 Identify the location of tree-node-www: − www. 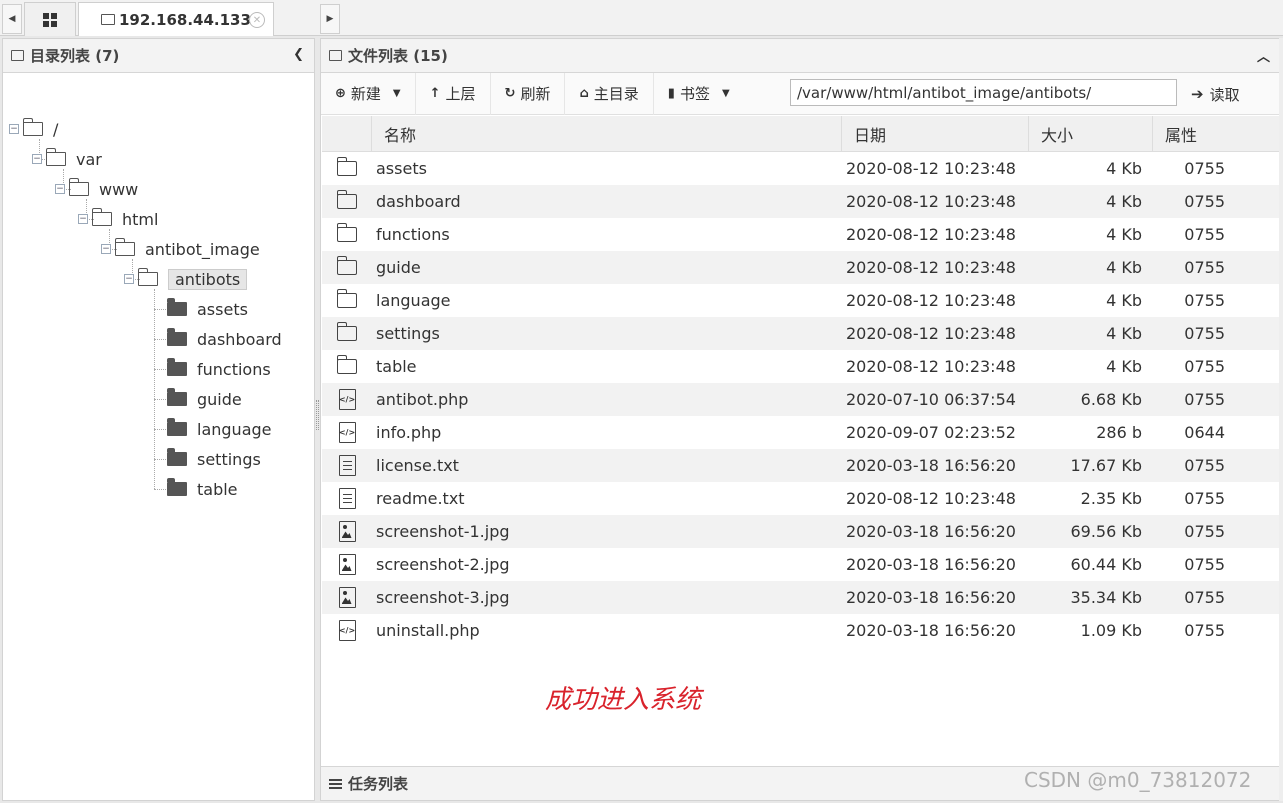
(96, 189).